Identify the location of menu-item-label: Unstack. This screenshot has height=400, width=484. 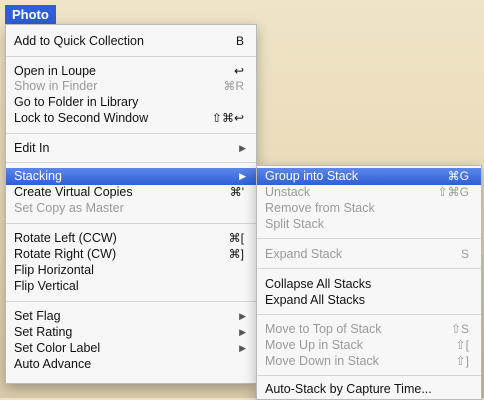
(288, 192).